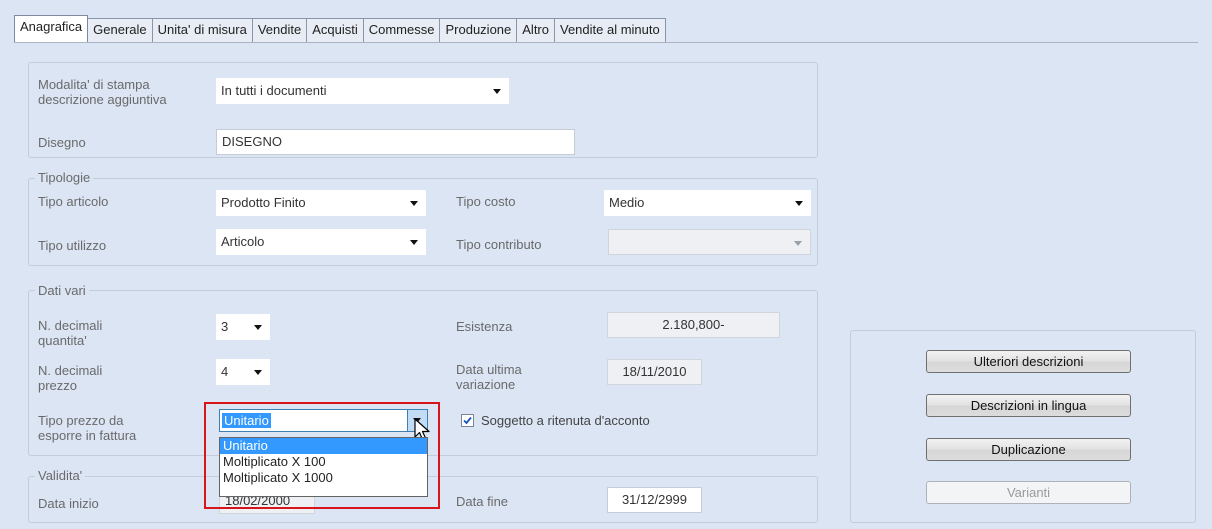  Describe the element at coordinates (693, 325) in the screenshot. I see `esistenza-field: 2.180,800-` at that location.